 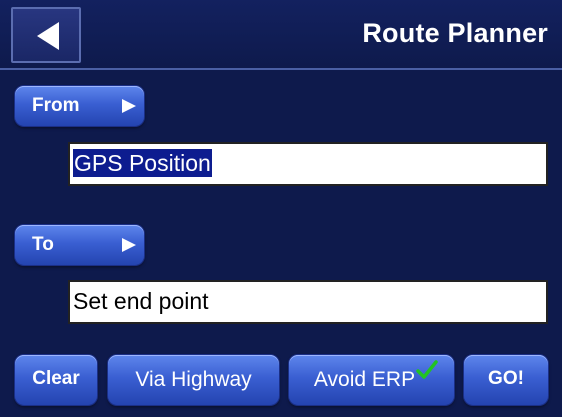 I want to click on page-title: Route Planner, so click(x=455, y=33).